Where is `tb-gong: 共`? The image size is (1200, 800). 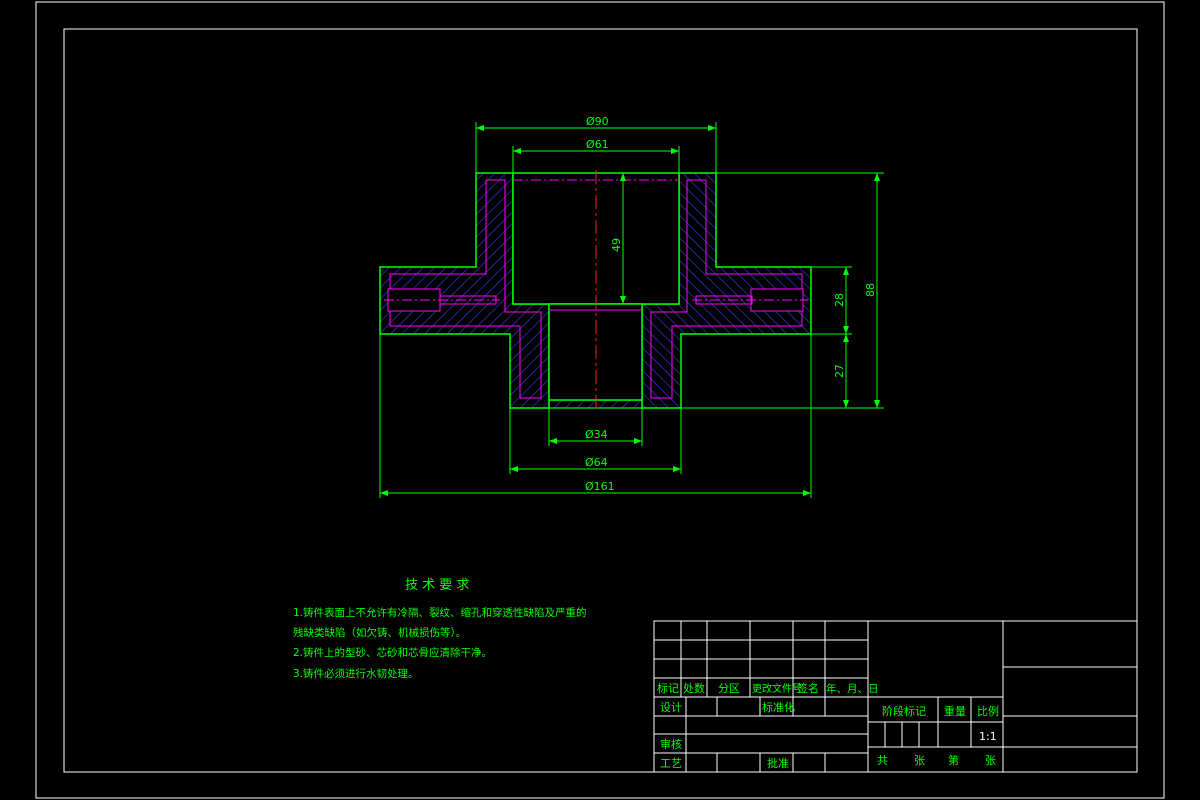 tb-gong: 共 is located at coordinates (882, 760).